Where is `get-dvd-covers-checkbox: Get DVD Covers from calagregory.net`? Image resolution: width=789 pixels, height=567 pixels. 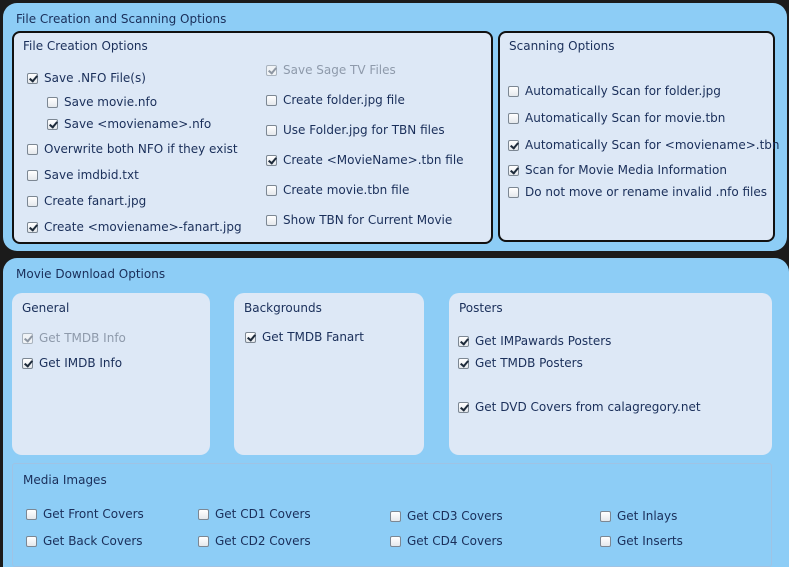 get-dvd-covers-checkbox: Get DVD Covers from calagregory.net is located at coordinates (579, 407).